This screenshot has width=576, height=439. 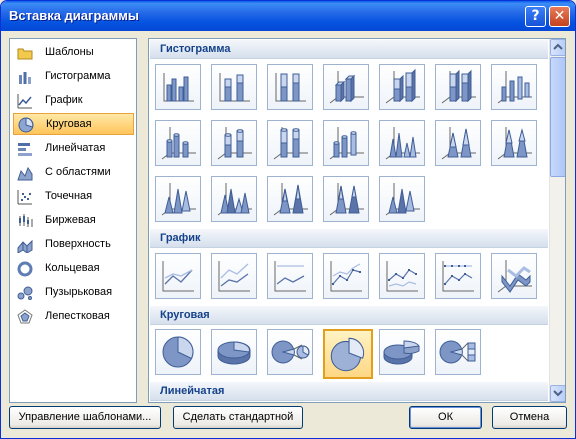 What do you see at coordinates (195, 49) in the screenshot?
I see `section-title: Гистограмма` at bounding box center [195, 49].